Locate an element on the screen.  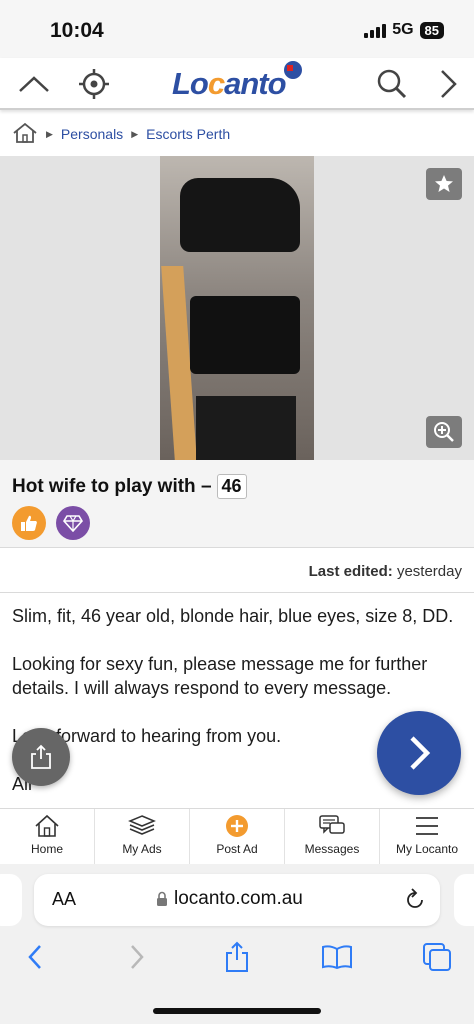
zoom-in-icon is located at coordinates (444, 432).